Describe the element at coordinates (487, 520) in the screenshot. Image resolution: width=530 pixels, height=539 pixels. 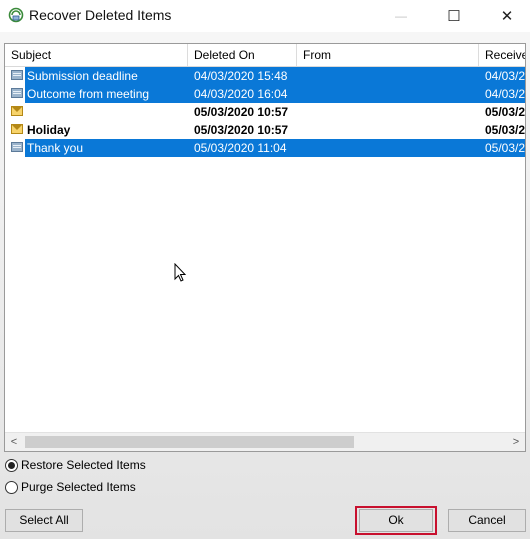
I see `cancel-button: Cancel` at that location.